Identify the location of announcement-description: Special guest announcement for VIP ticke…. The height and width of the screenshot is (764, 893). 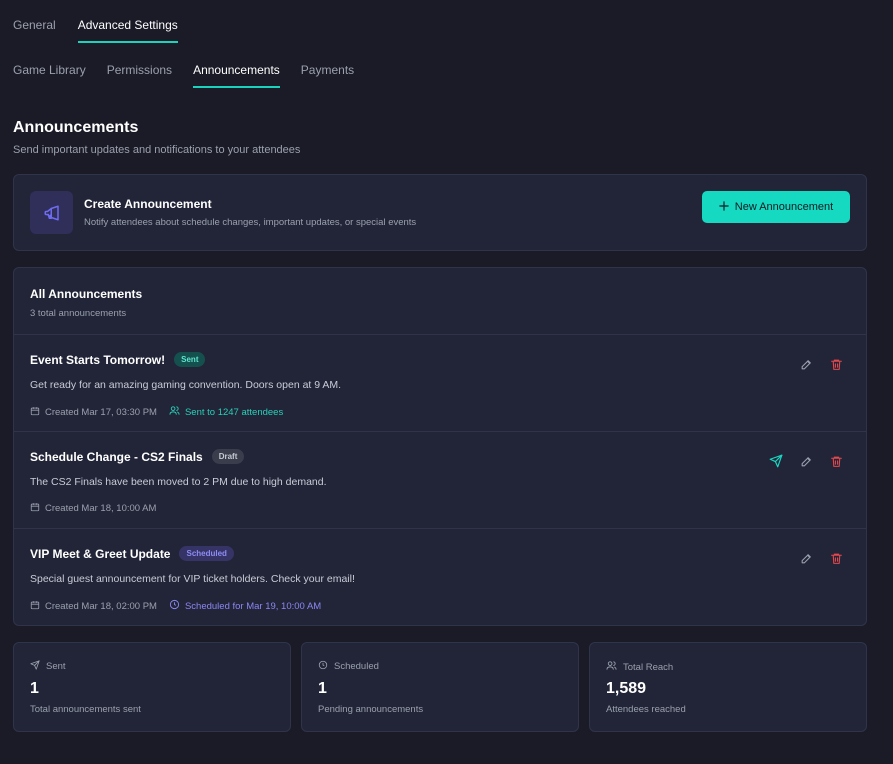
(192, 579).